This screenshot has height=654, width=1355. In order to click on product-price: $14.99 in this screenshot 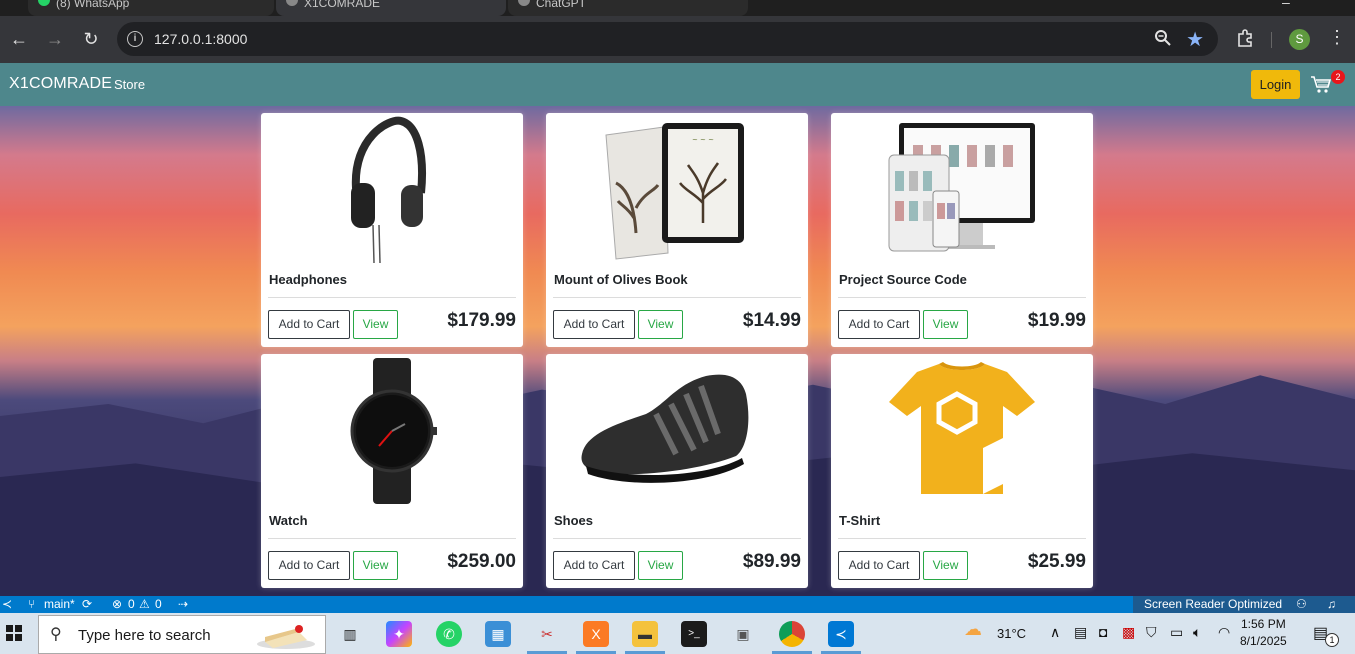, I will do `click(771, 320)`.